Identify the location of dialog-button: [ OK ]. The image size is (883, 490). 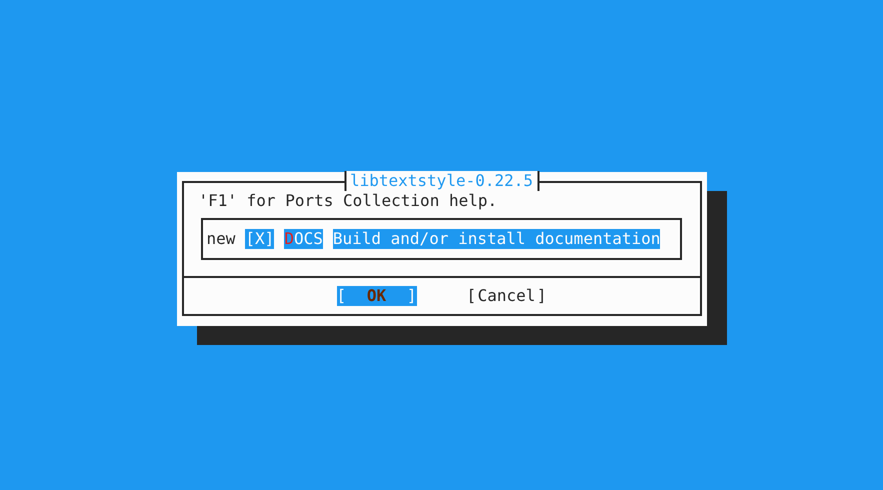
(376, 296).